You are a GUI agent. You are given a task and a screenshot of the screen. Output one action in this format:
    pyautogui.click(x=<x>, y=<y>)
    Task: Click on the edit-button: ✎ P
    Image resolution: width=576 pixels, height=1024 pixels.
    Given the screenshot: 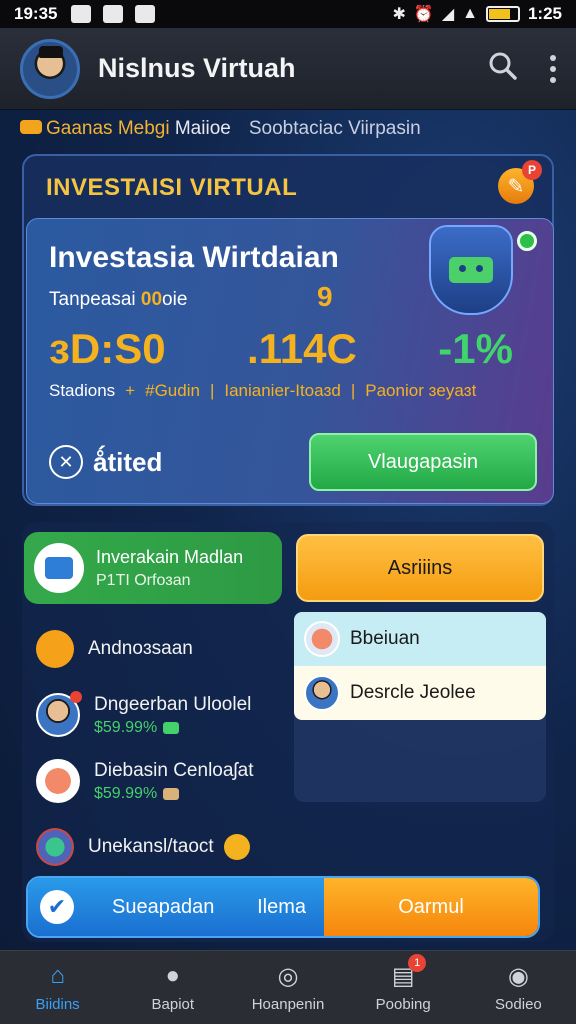 What is the action you would take?
    pyautogui.click(x=520, y=182)
    